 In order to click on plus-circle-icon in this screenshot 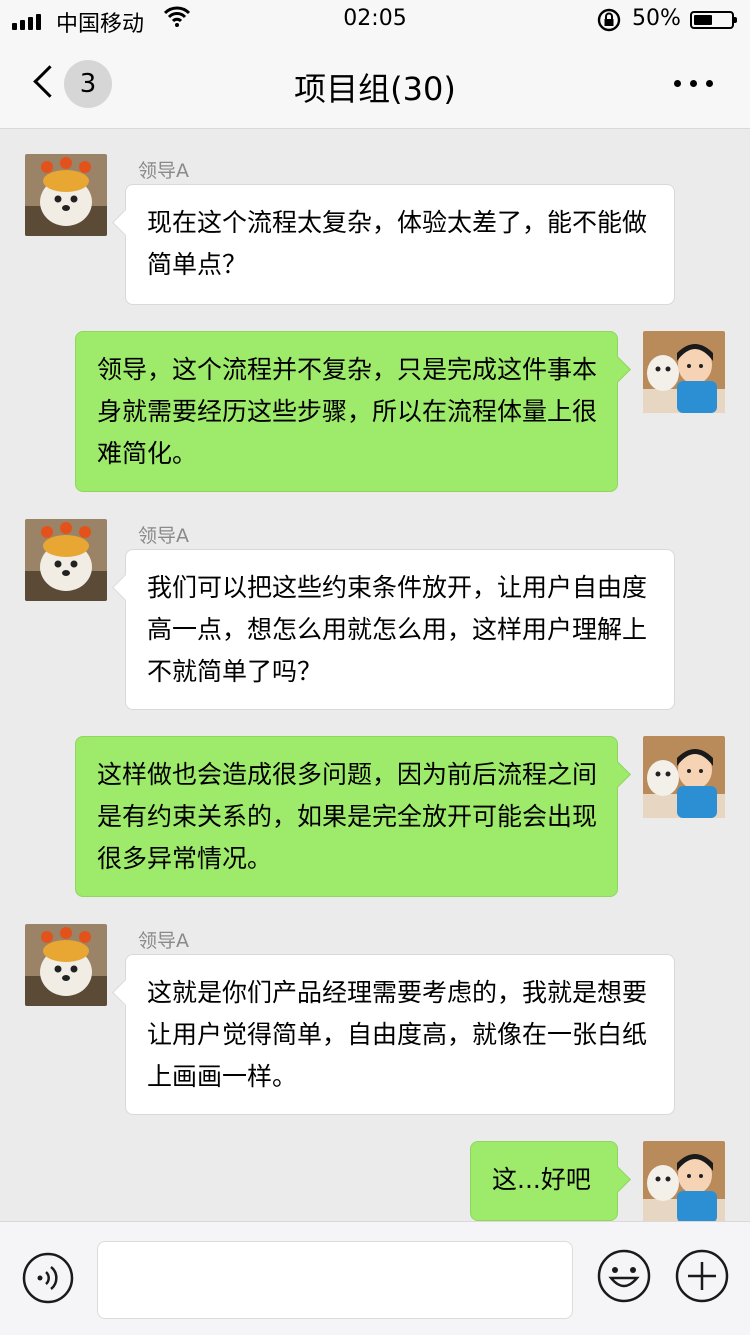, I will do `click(702, 1276)`.